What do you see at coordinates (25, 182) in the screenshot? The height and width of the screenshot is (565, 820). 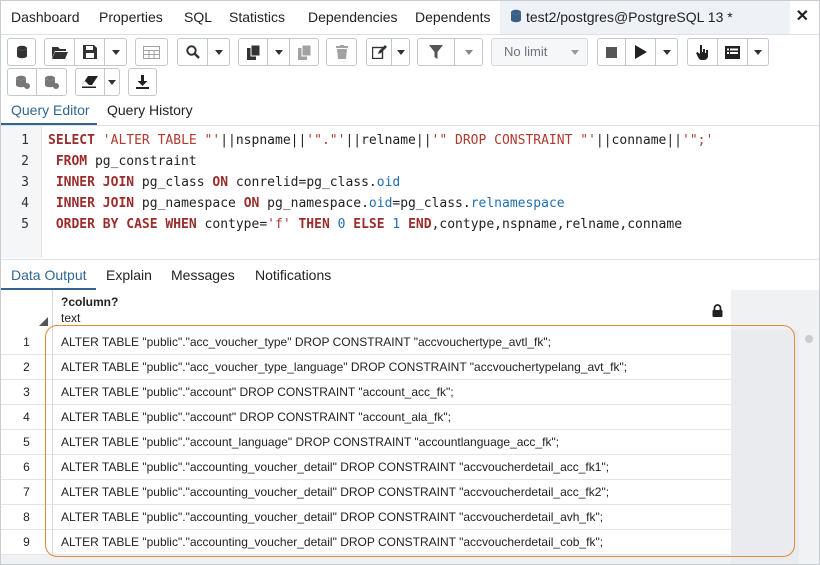 I see `line-number: 3` at bounding box center [25, 182].